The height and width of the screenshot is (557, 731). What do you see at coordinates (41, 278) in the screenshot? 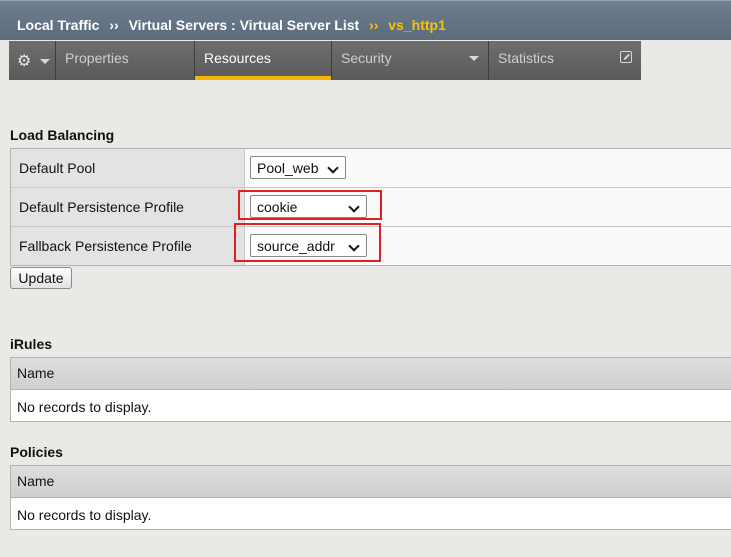
I see `update-button: Update` at bounding box center [41, 278].